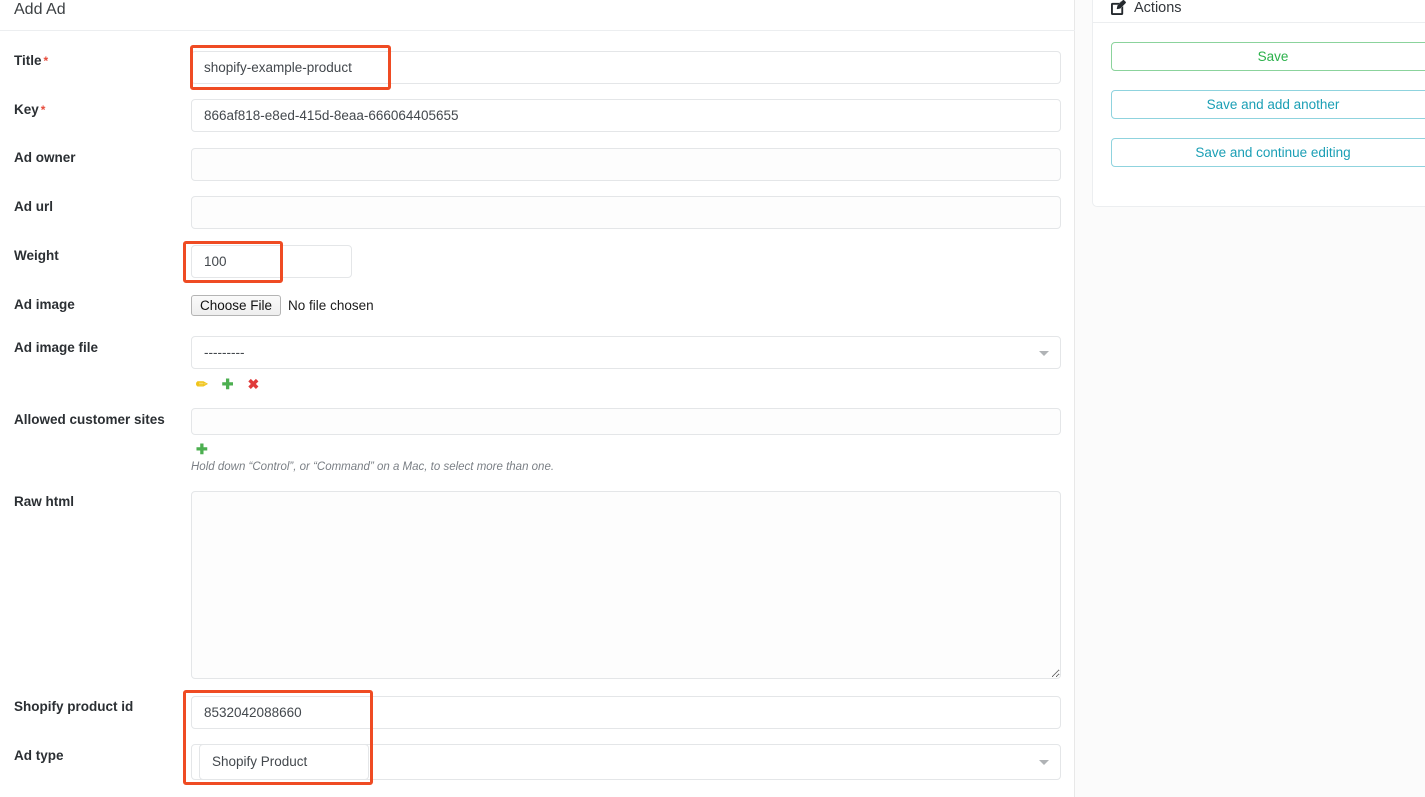 The width and height of the screenshot is (1425, 797). What do you see at coordinates (39, 755) in the screenshot?
I see `label-ad-type: Ad type` at bounding box center [39, 755].